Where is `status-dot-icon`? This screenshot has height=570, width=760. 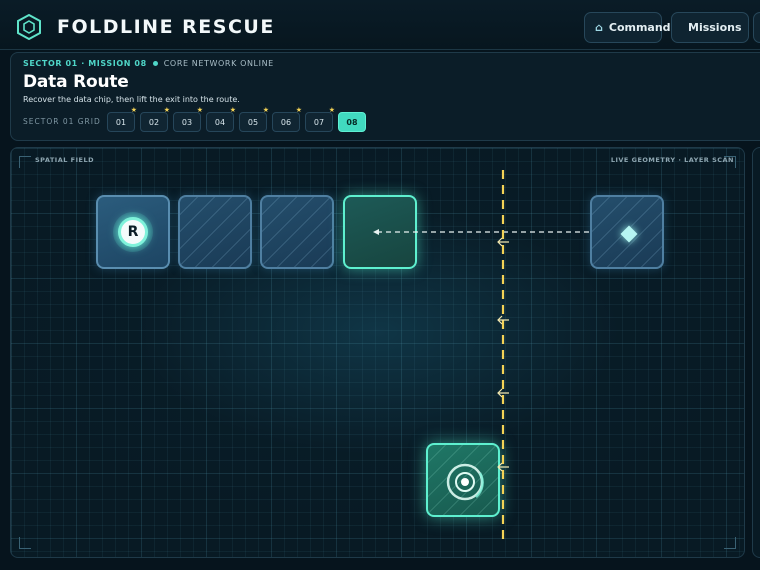 status-dot-icon is located at coordinates (155, 63).